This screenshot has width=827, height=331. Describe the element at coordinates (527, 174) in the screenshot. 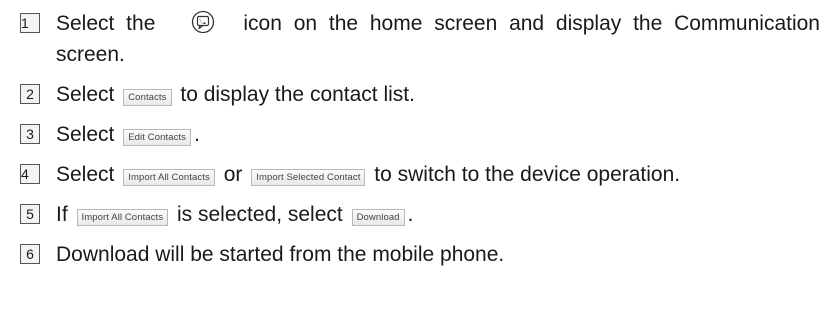

I see `step-text: to switch to the device operation.` at that location.